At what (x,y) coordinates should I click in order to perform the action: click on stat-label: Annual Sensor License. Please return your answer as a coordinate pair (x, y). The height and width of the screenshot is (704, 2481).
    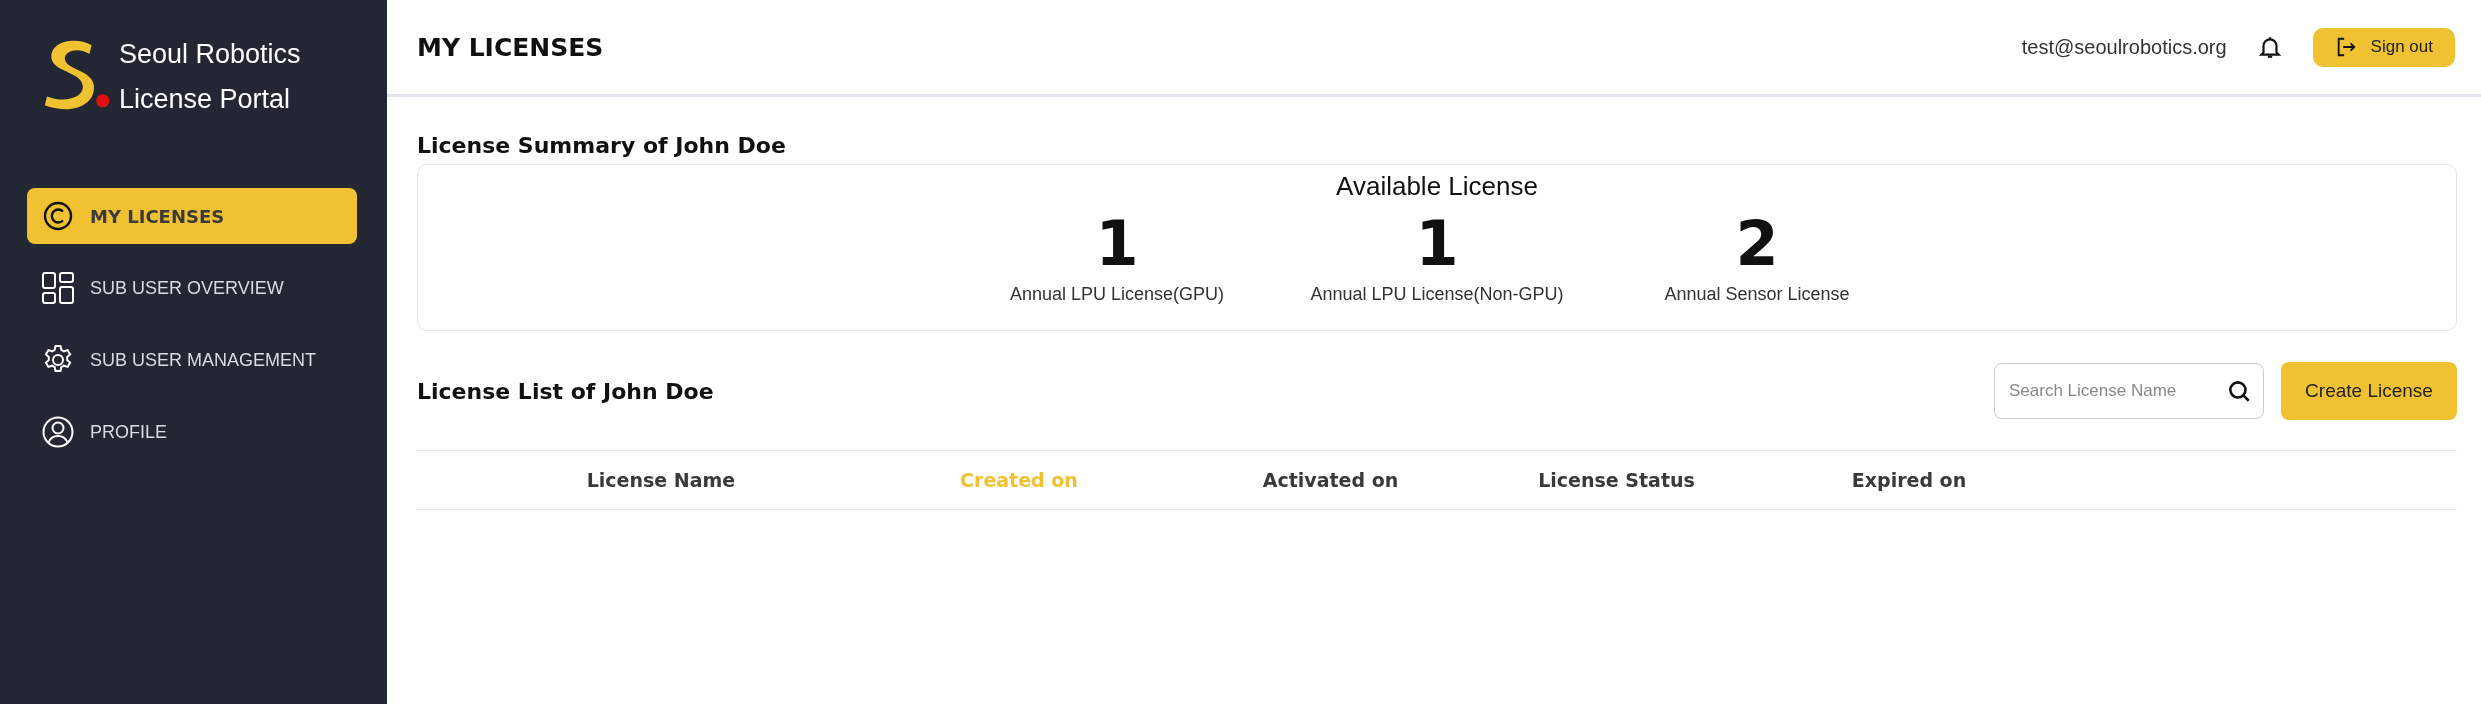
    Looking at the image, I should click on (1757, 294).